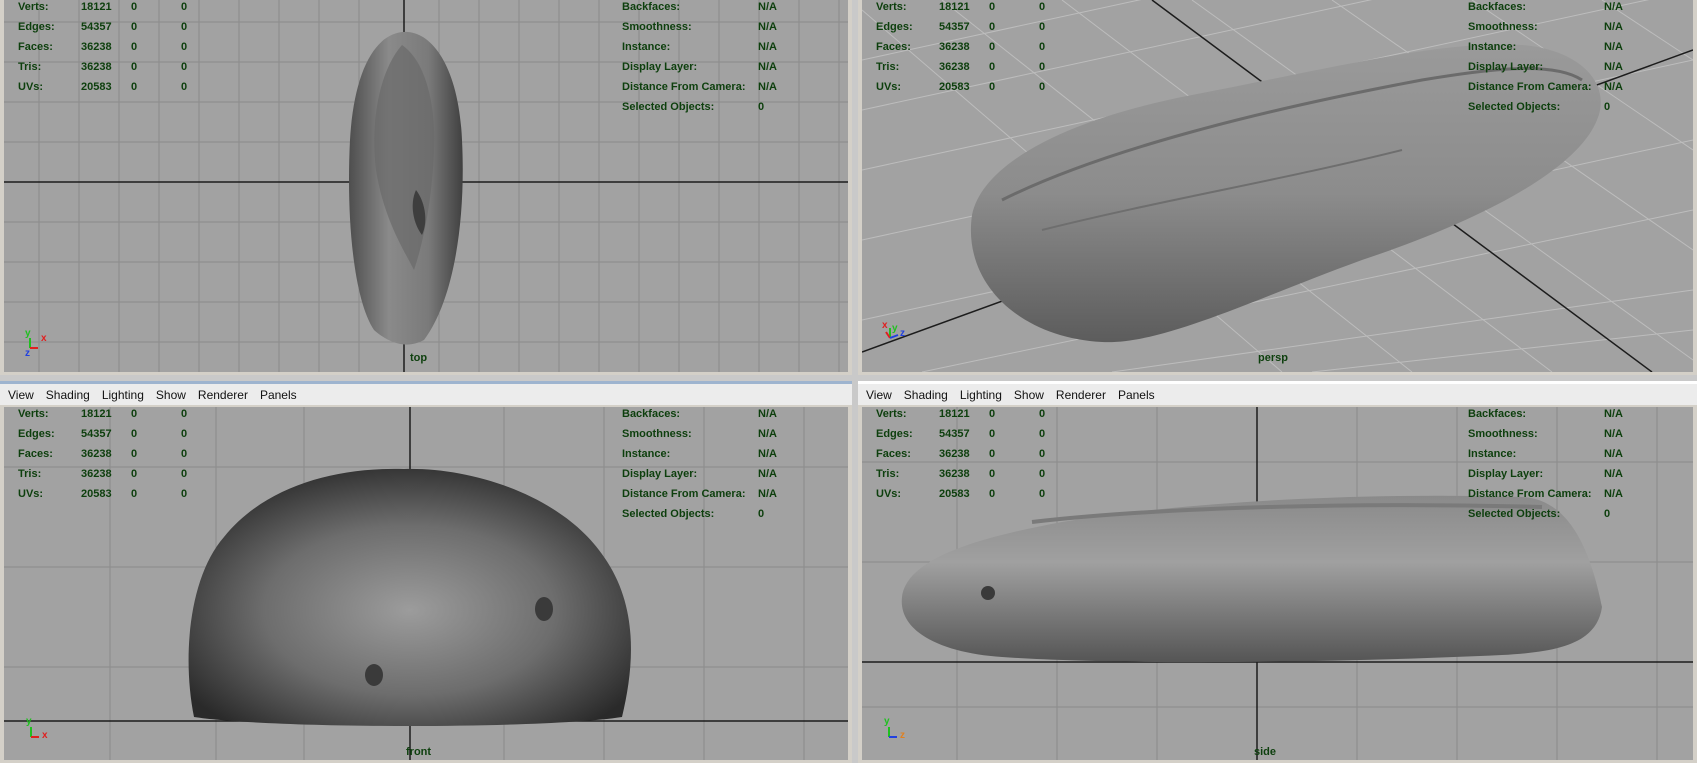 The height and width of the screenshot is (763, 1697). I want to click on hud-row-tris: Tris: 36238 0 0, so click(102, 474).